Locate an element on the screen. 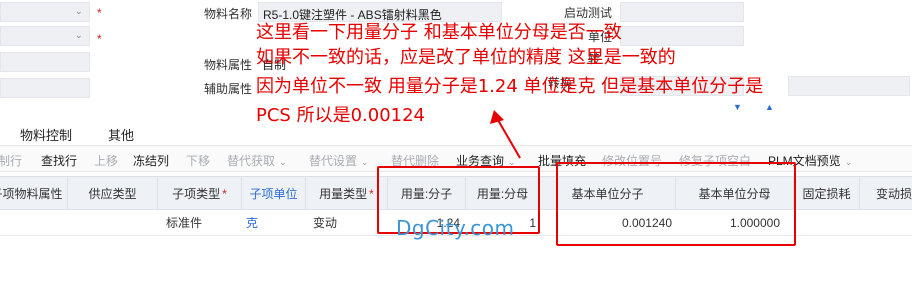 The width and height of the screenshot is (912, 294). material-name-field: R5-1.0键注塑件 - ABS镭射料黑色 is located at coordinates (380, 12).